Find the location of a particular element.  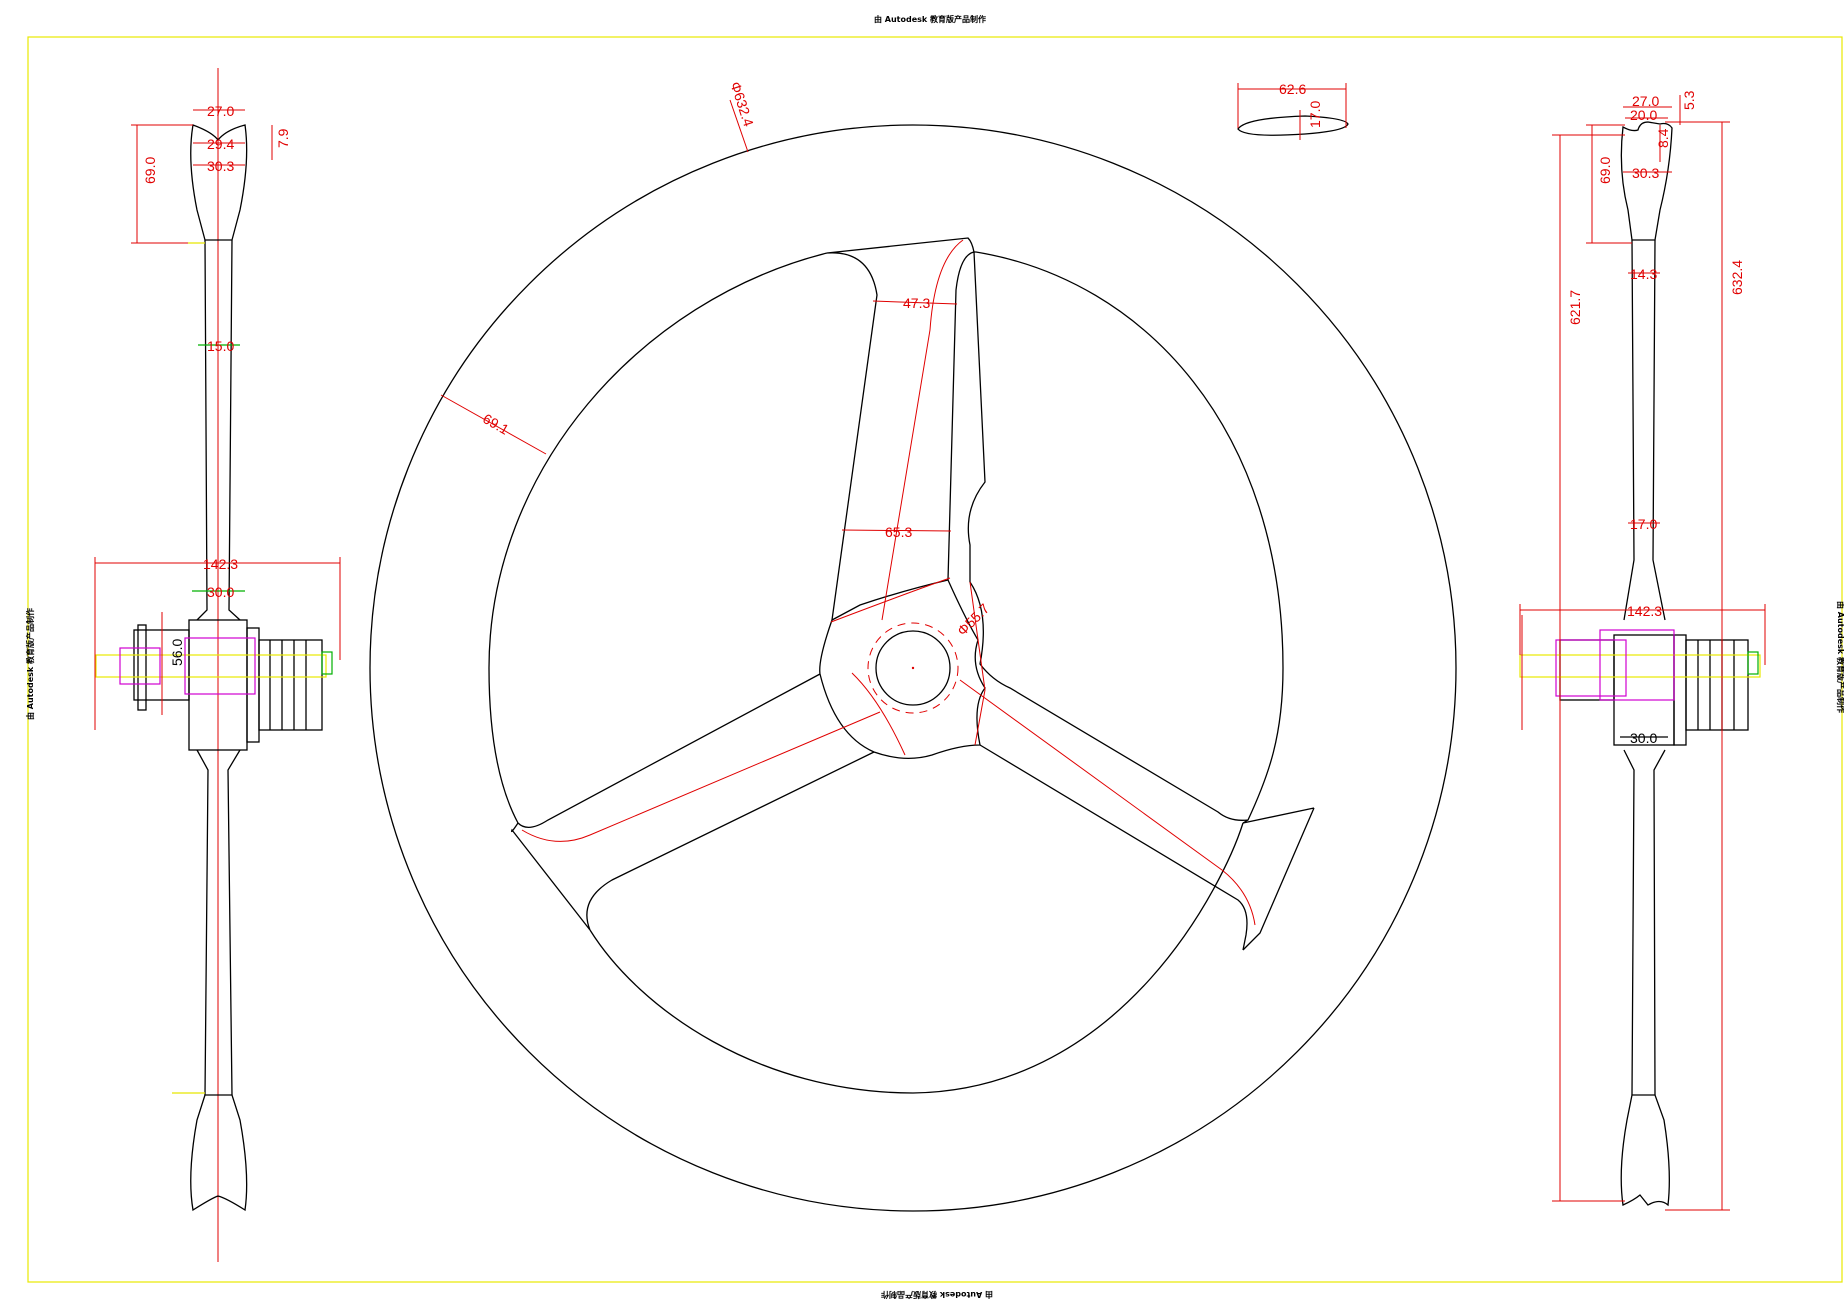

dim-profile-thickness: 17.0 is located at coordinates (1315, 114).